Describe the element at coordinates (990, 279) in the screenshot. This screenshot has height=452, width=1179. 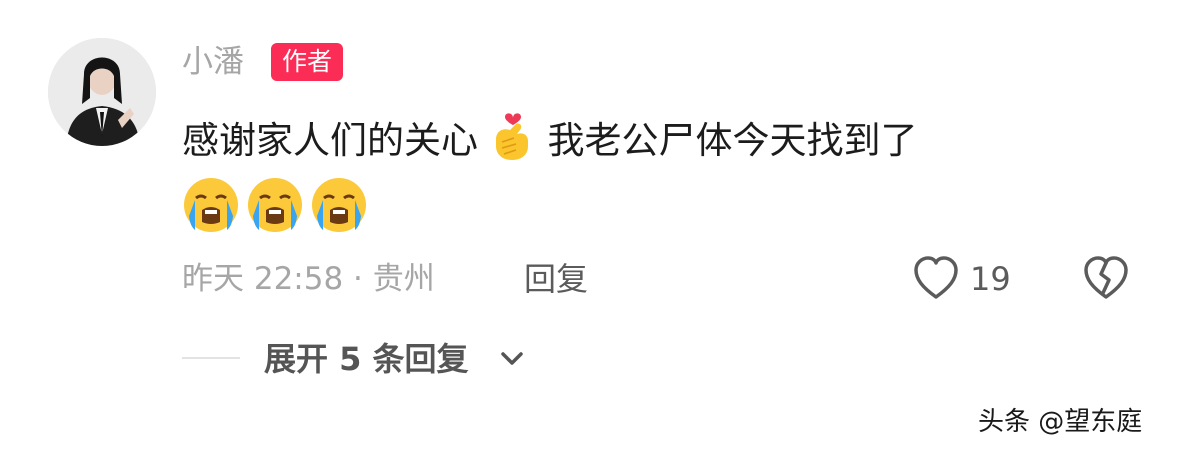
I see `like-count: 19` at that location.